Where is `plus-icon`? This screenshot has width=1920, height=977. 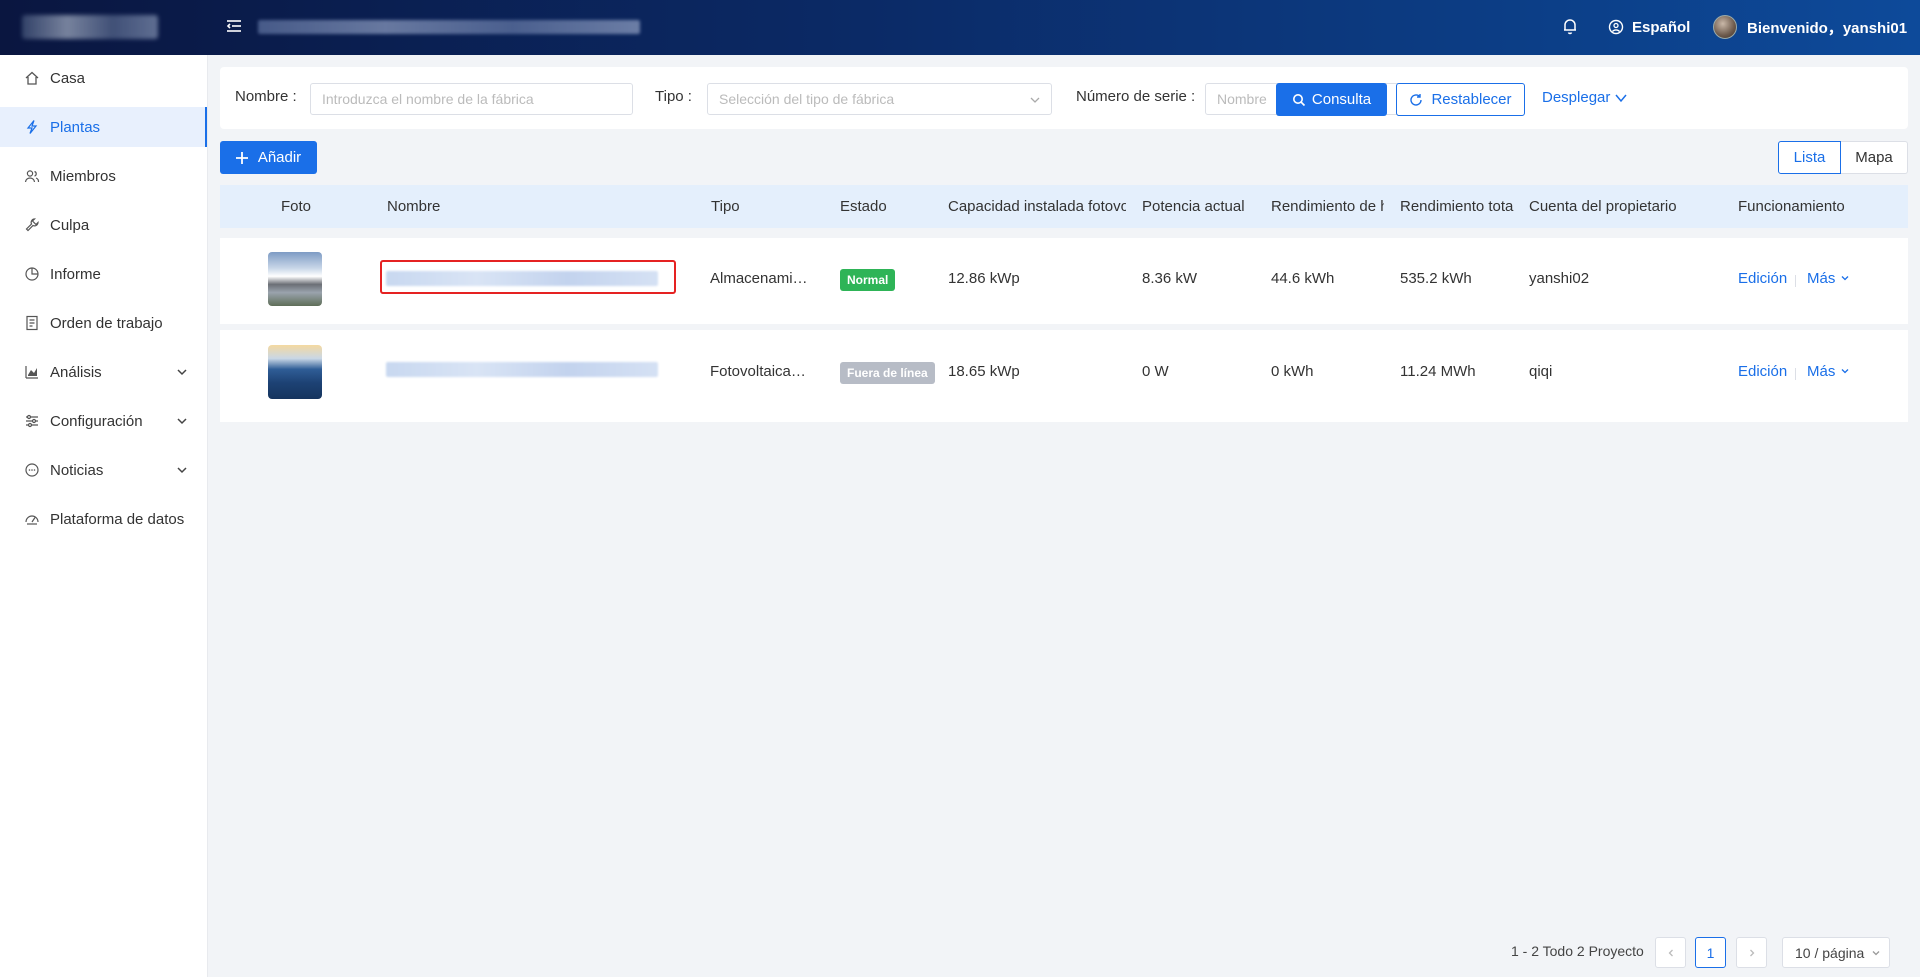
plus-icon is located at coordinates (241, 157).